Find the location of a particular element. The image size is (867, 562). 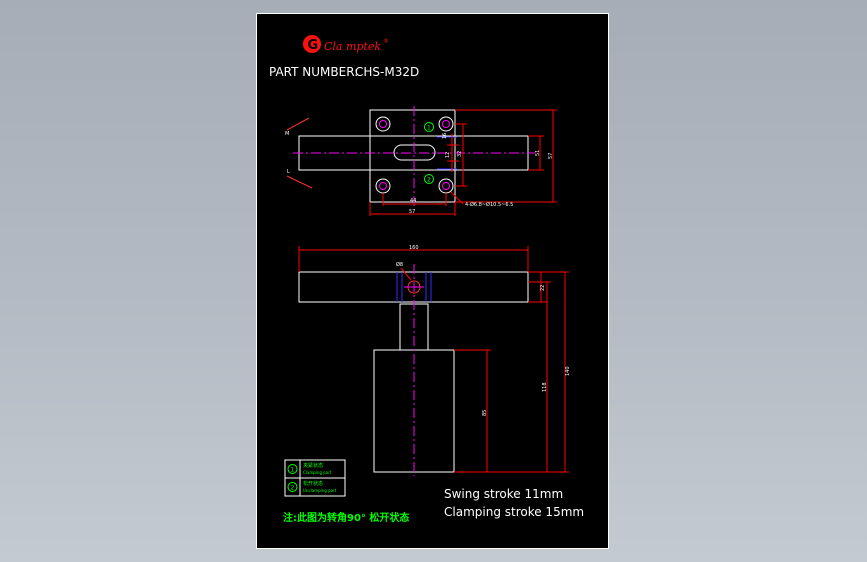

svg-text: 12 is located at coordinates (448, 155).